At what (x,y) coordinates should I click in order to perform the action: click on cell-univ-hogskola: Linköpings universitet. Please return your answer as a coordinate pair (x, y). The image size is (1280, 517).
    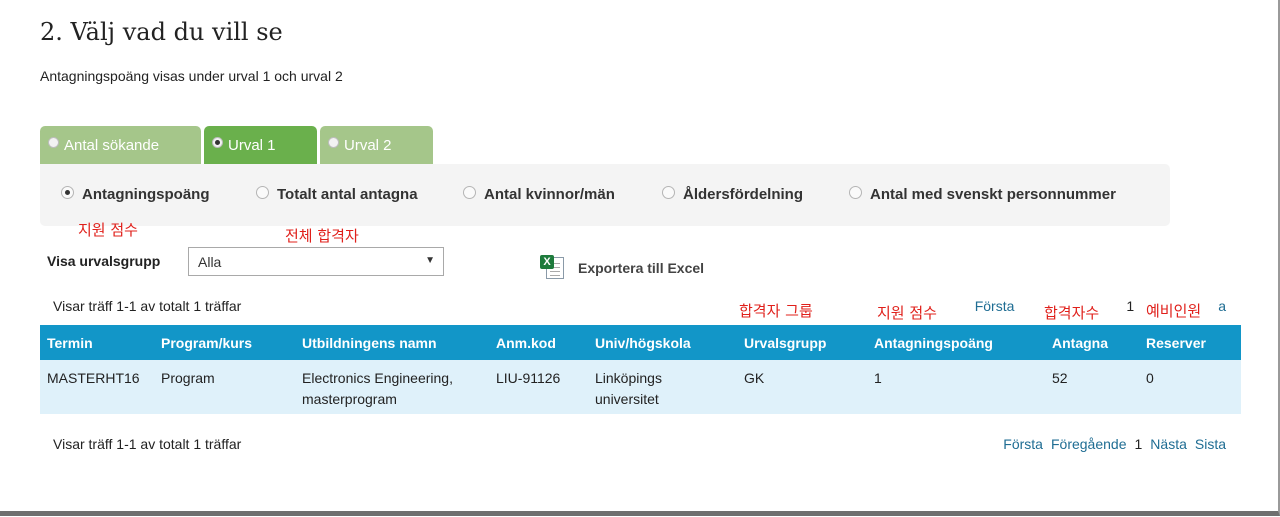
    Looking at the image, I should click on (628, 388).